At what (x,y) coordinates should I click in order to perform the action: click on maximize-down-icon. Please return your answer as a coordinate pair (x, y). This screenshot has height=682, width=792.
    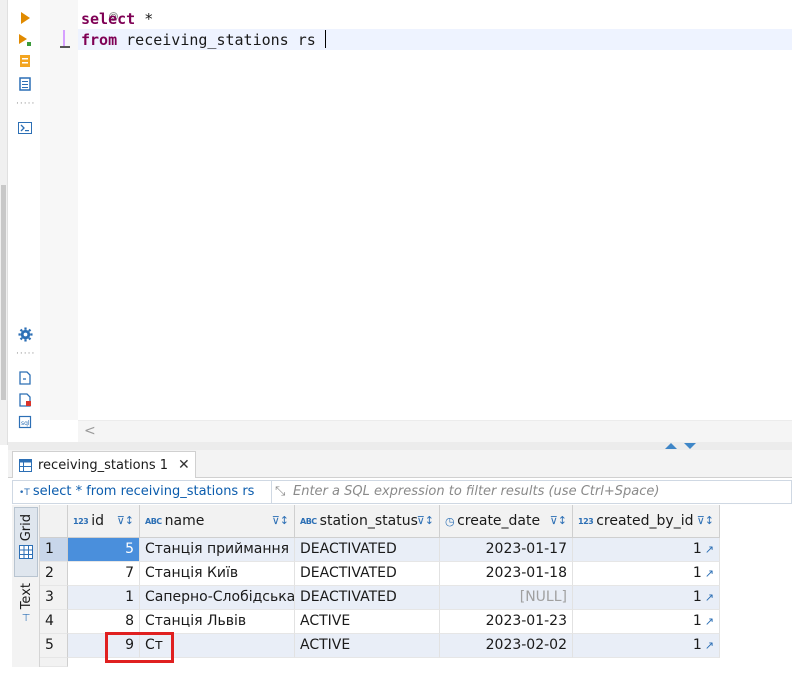
    Looking at the image, I should click on (690, 446).